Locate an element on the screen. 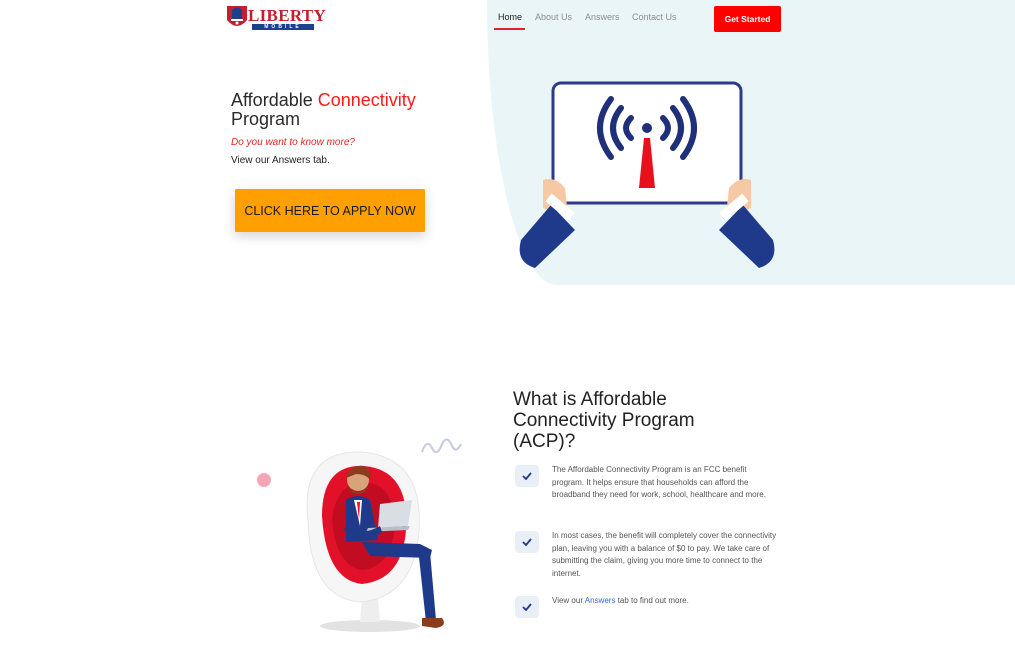 Image resolution: width=1015 pixels, height=667 pixels. nav-active-indicator is located at coordinates (509, 29).